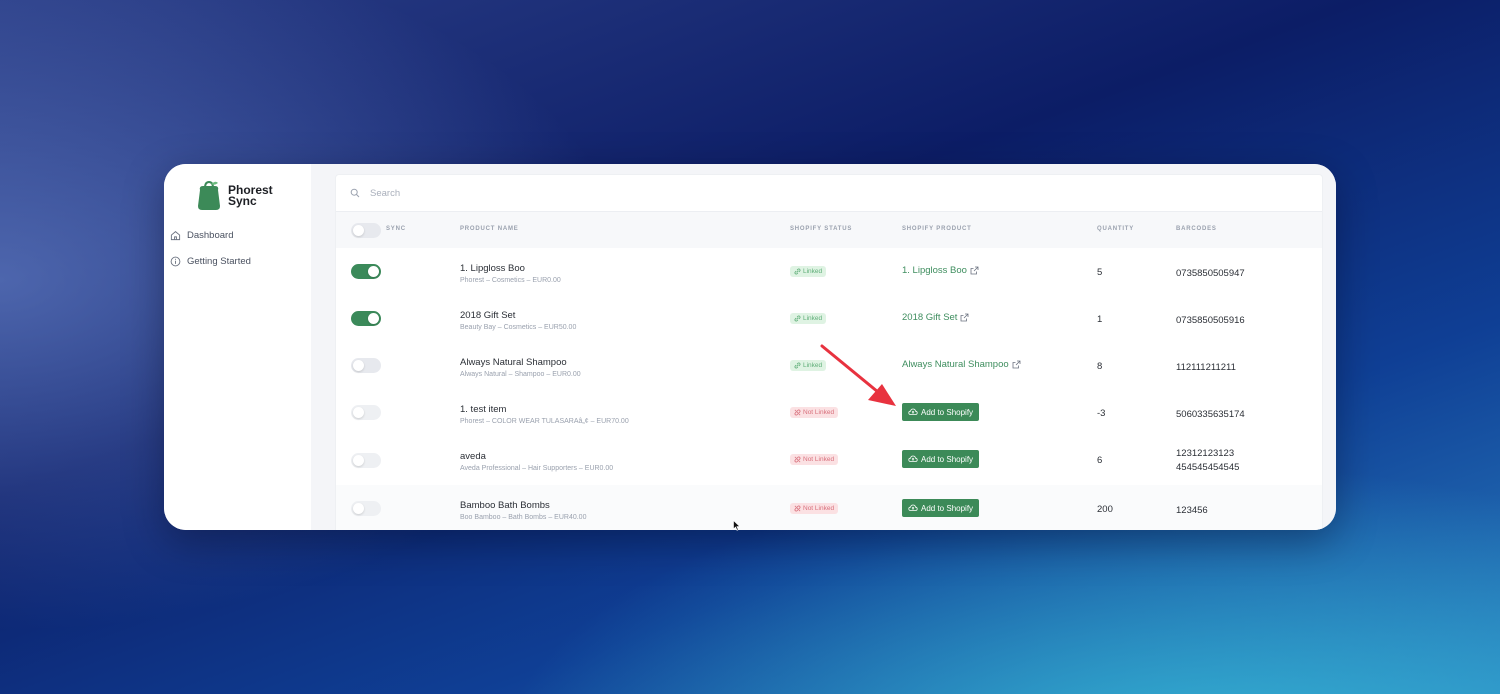 The image size is (1500, 694). I want to click on search-input, so click(670, 193).